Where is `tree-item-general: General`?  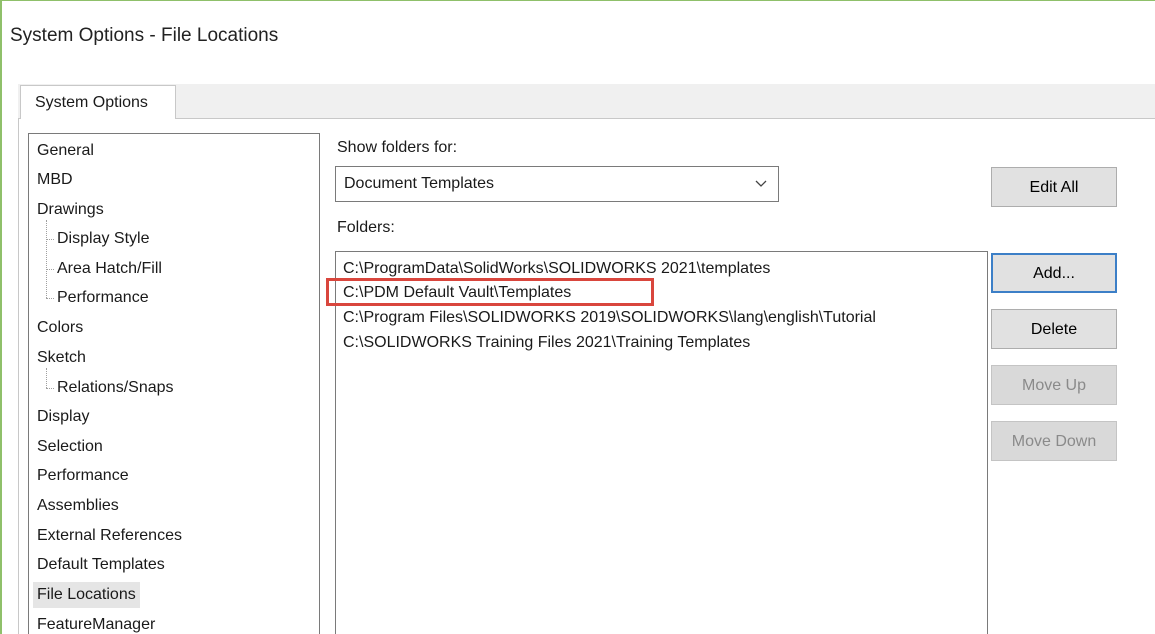 tree-item-general: General is located at coordinates (65, 151).